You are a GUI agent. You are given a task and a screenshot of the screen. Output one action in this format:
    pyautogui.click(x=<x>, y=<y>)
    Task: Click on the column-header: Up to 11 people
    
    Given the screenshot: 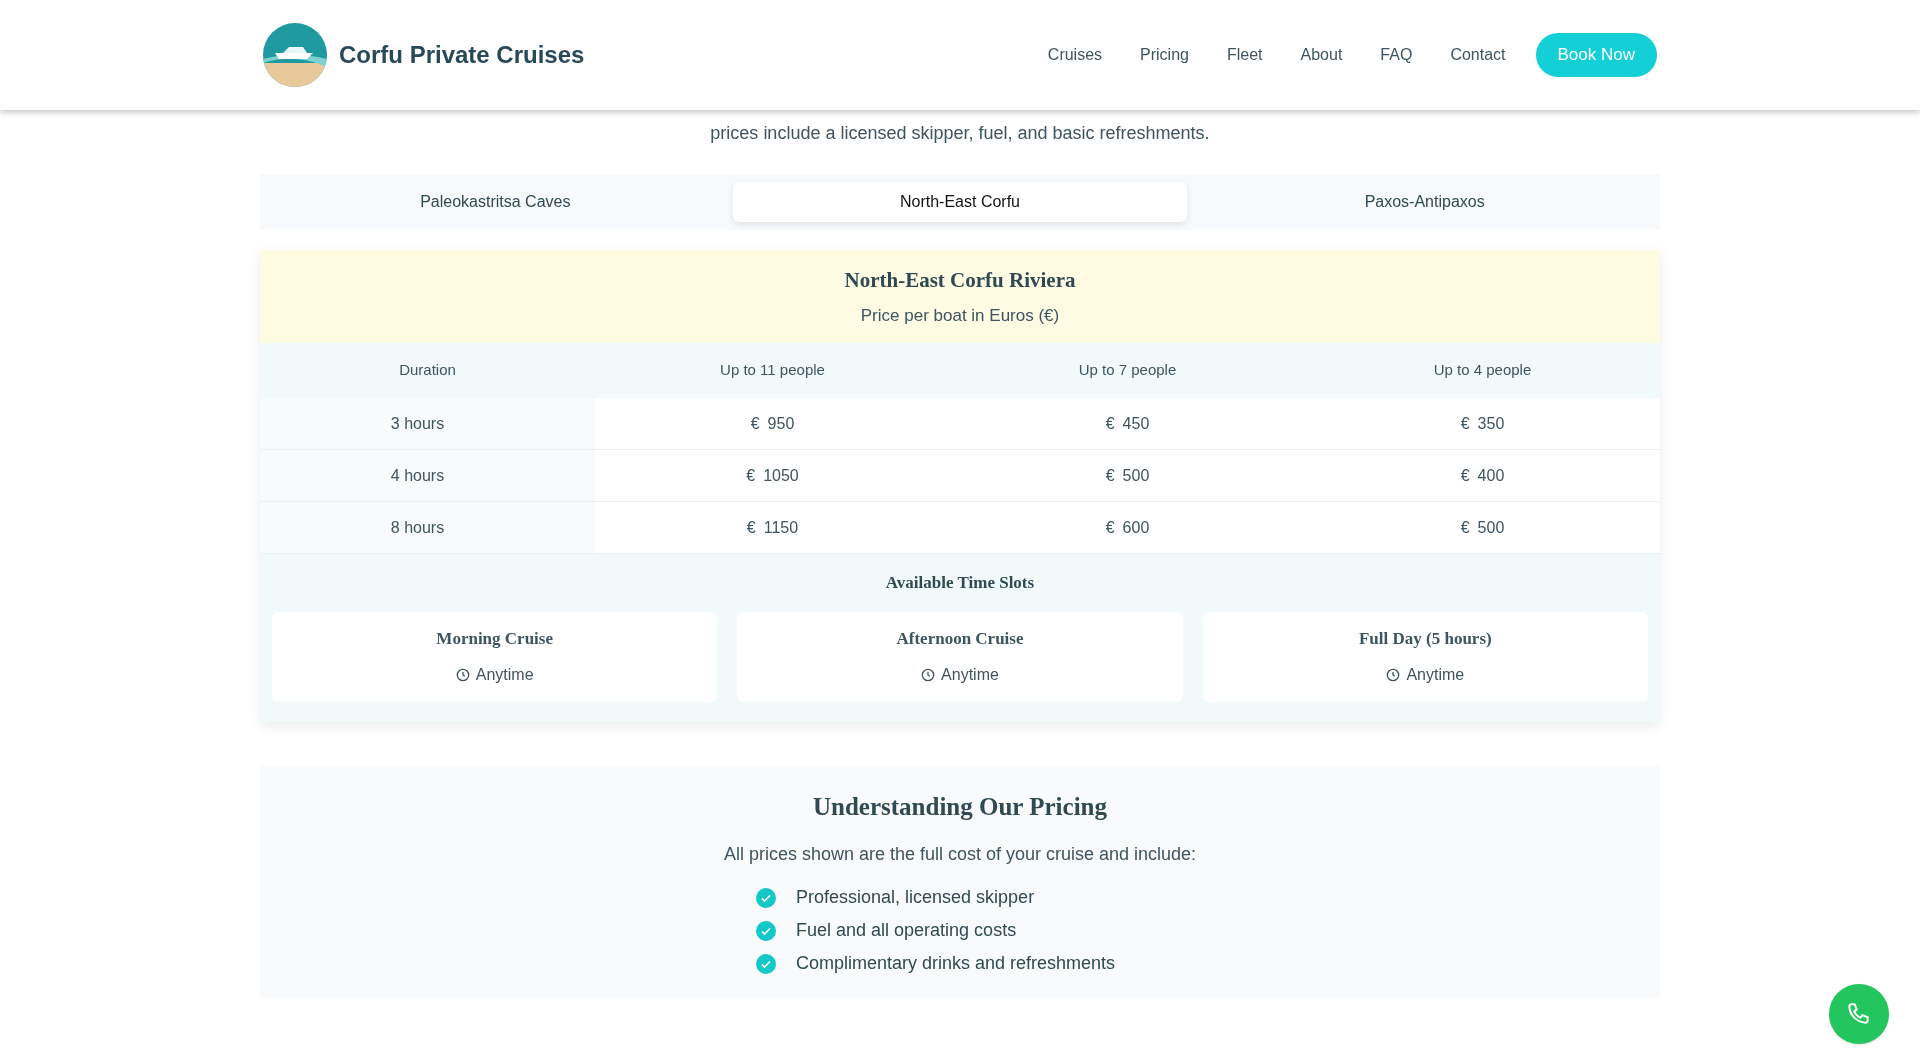 What is the action you would take?
    pyautogui.click(x=772, y=370)
    